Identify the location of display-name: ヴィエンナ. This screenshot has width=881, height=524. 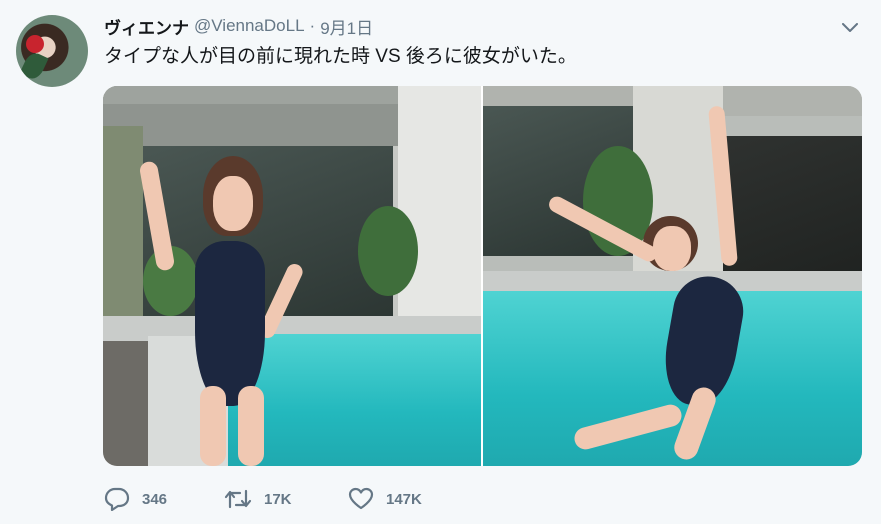
(146, 26).